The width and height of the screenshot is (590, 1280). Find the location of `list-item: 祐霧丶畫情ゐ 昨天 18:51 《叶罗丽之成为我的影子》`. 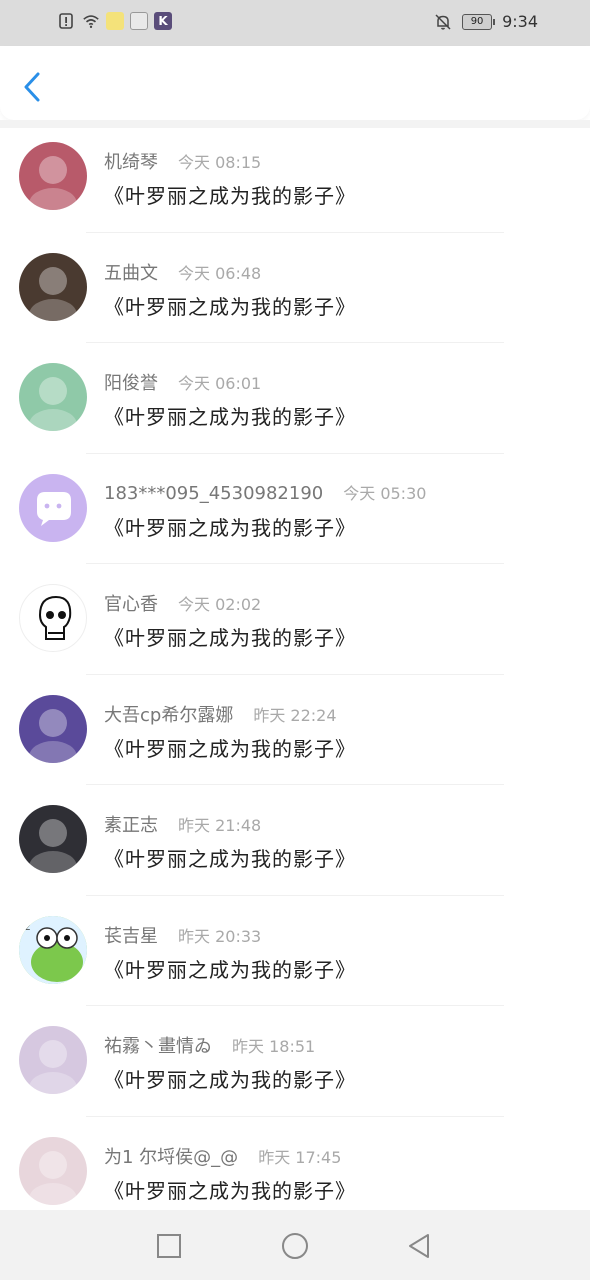

list-item: 祐霧丶畫情ゐ 昨天 18:51 《叶罗丽之成为我的影子》 is located at coordinates (295, 1061).